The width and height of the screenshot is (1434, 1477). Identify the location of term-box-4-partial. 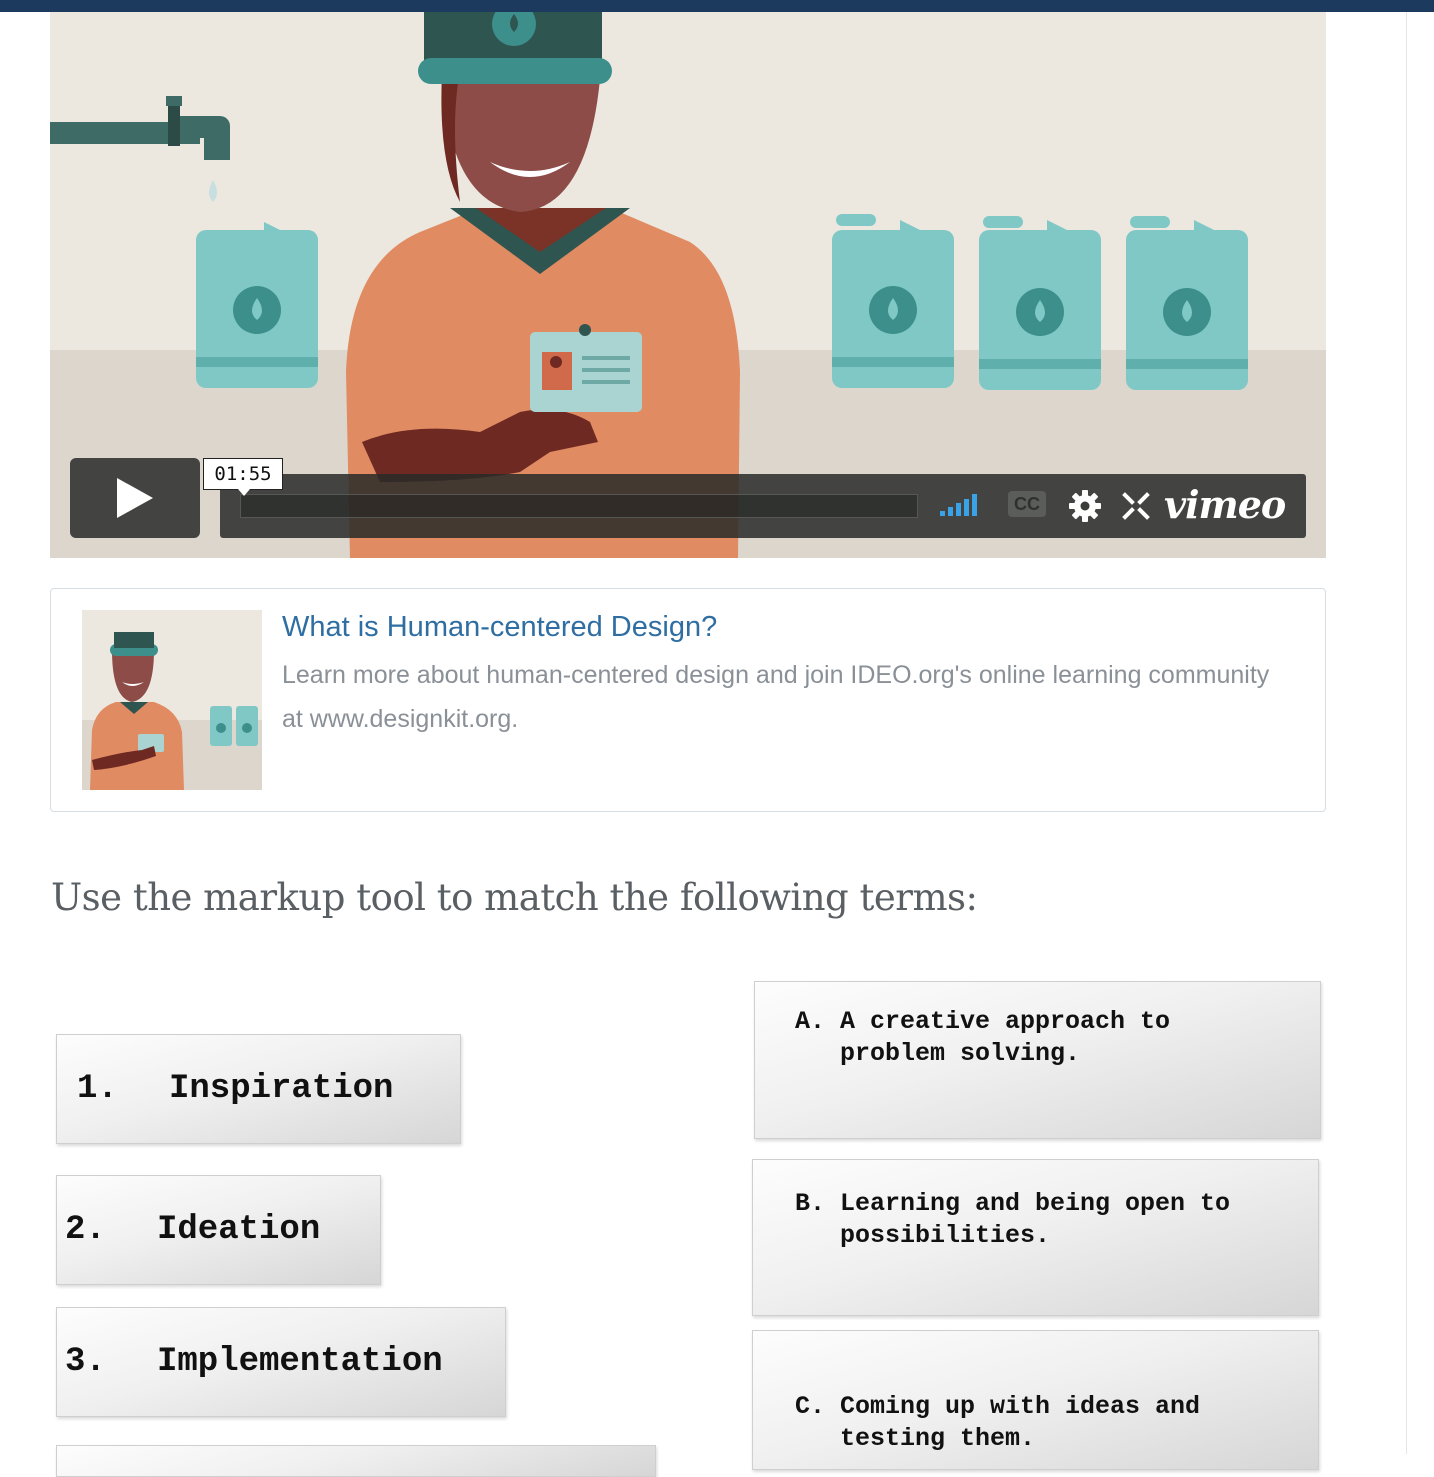
(356, 1461).